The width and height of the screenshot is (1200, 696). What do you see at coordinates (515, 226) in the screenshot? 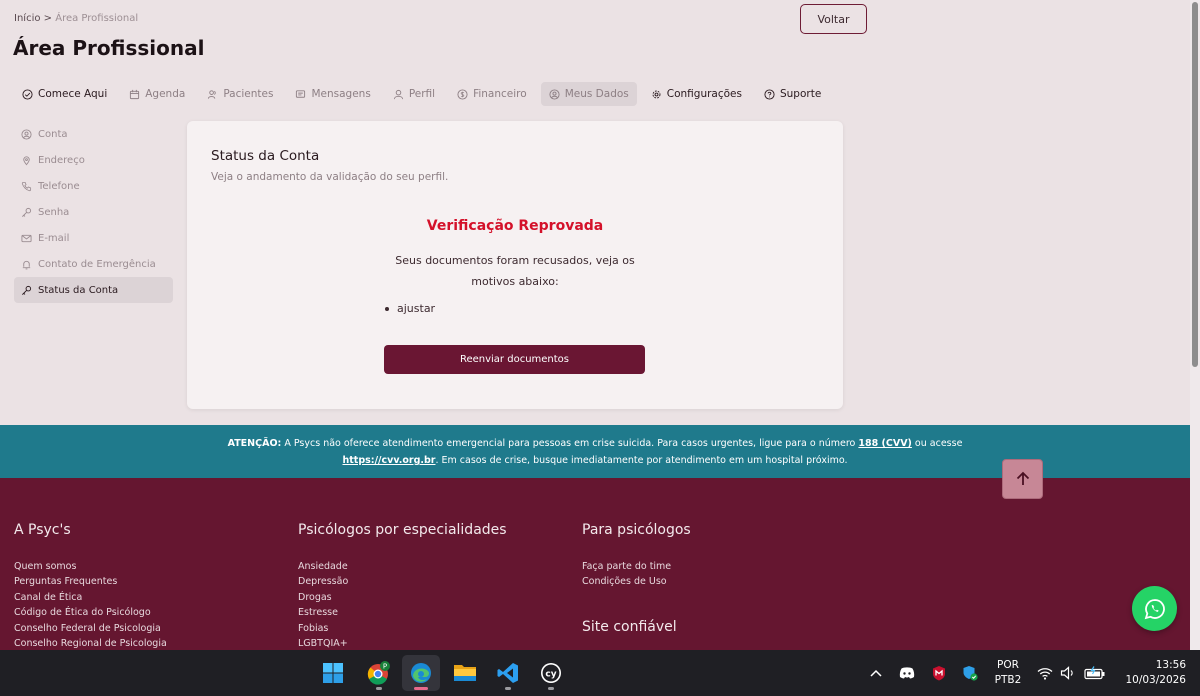
I see `status-heading: Verificação Reprovada` at bounding box center [515, 226].